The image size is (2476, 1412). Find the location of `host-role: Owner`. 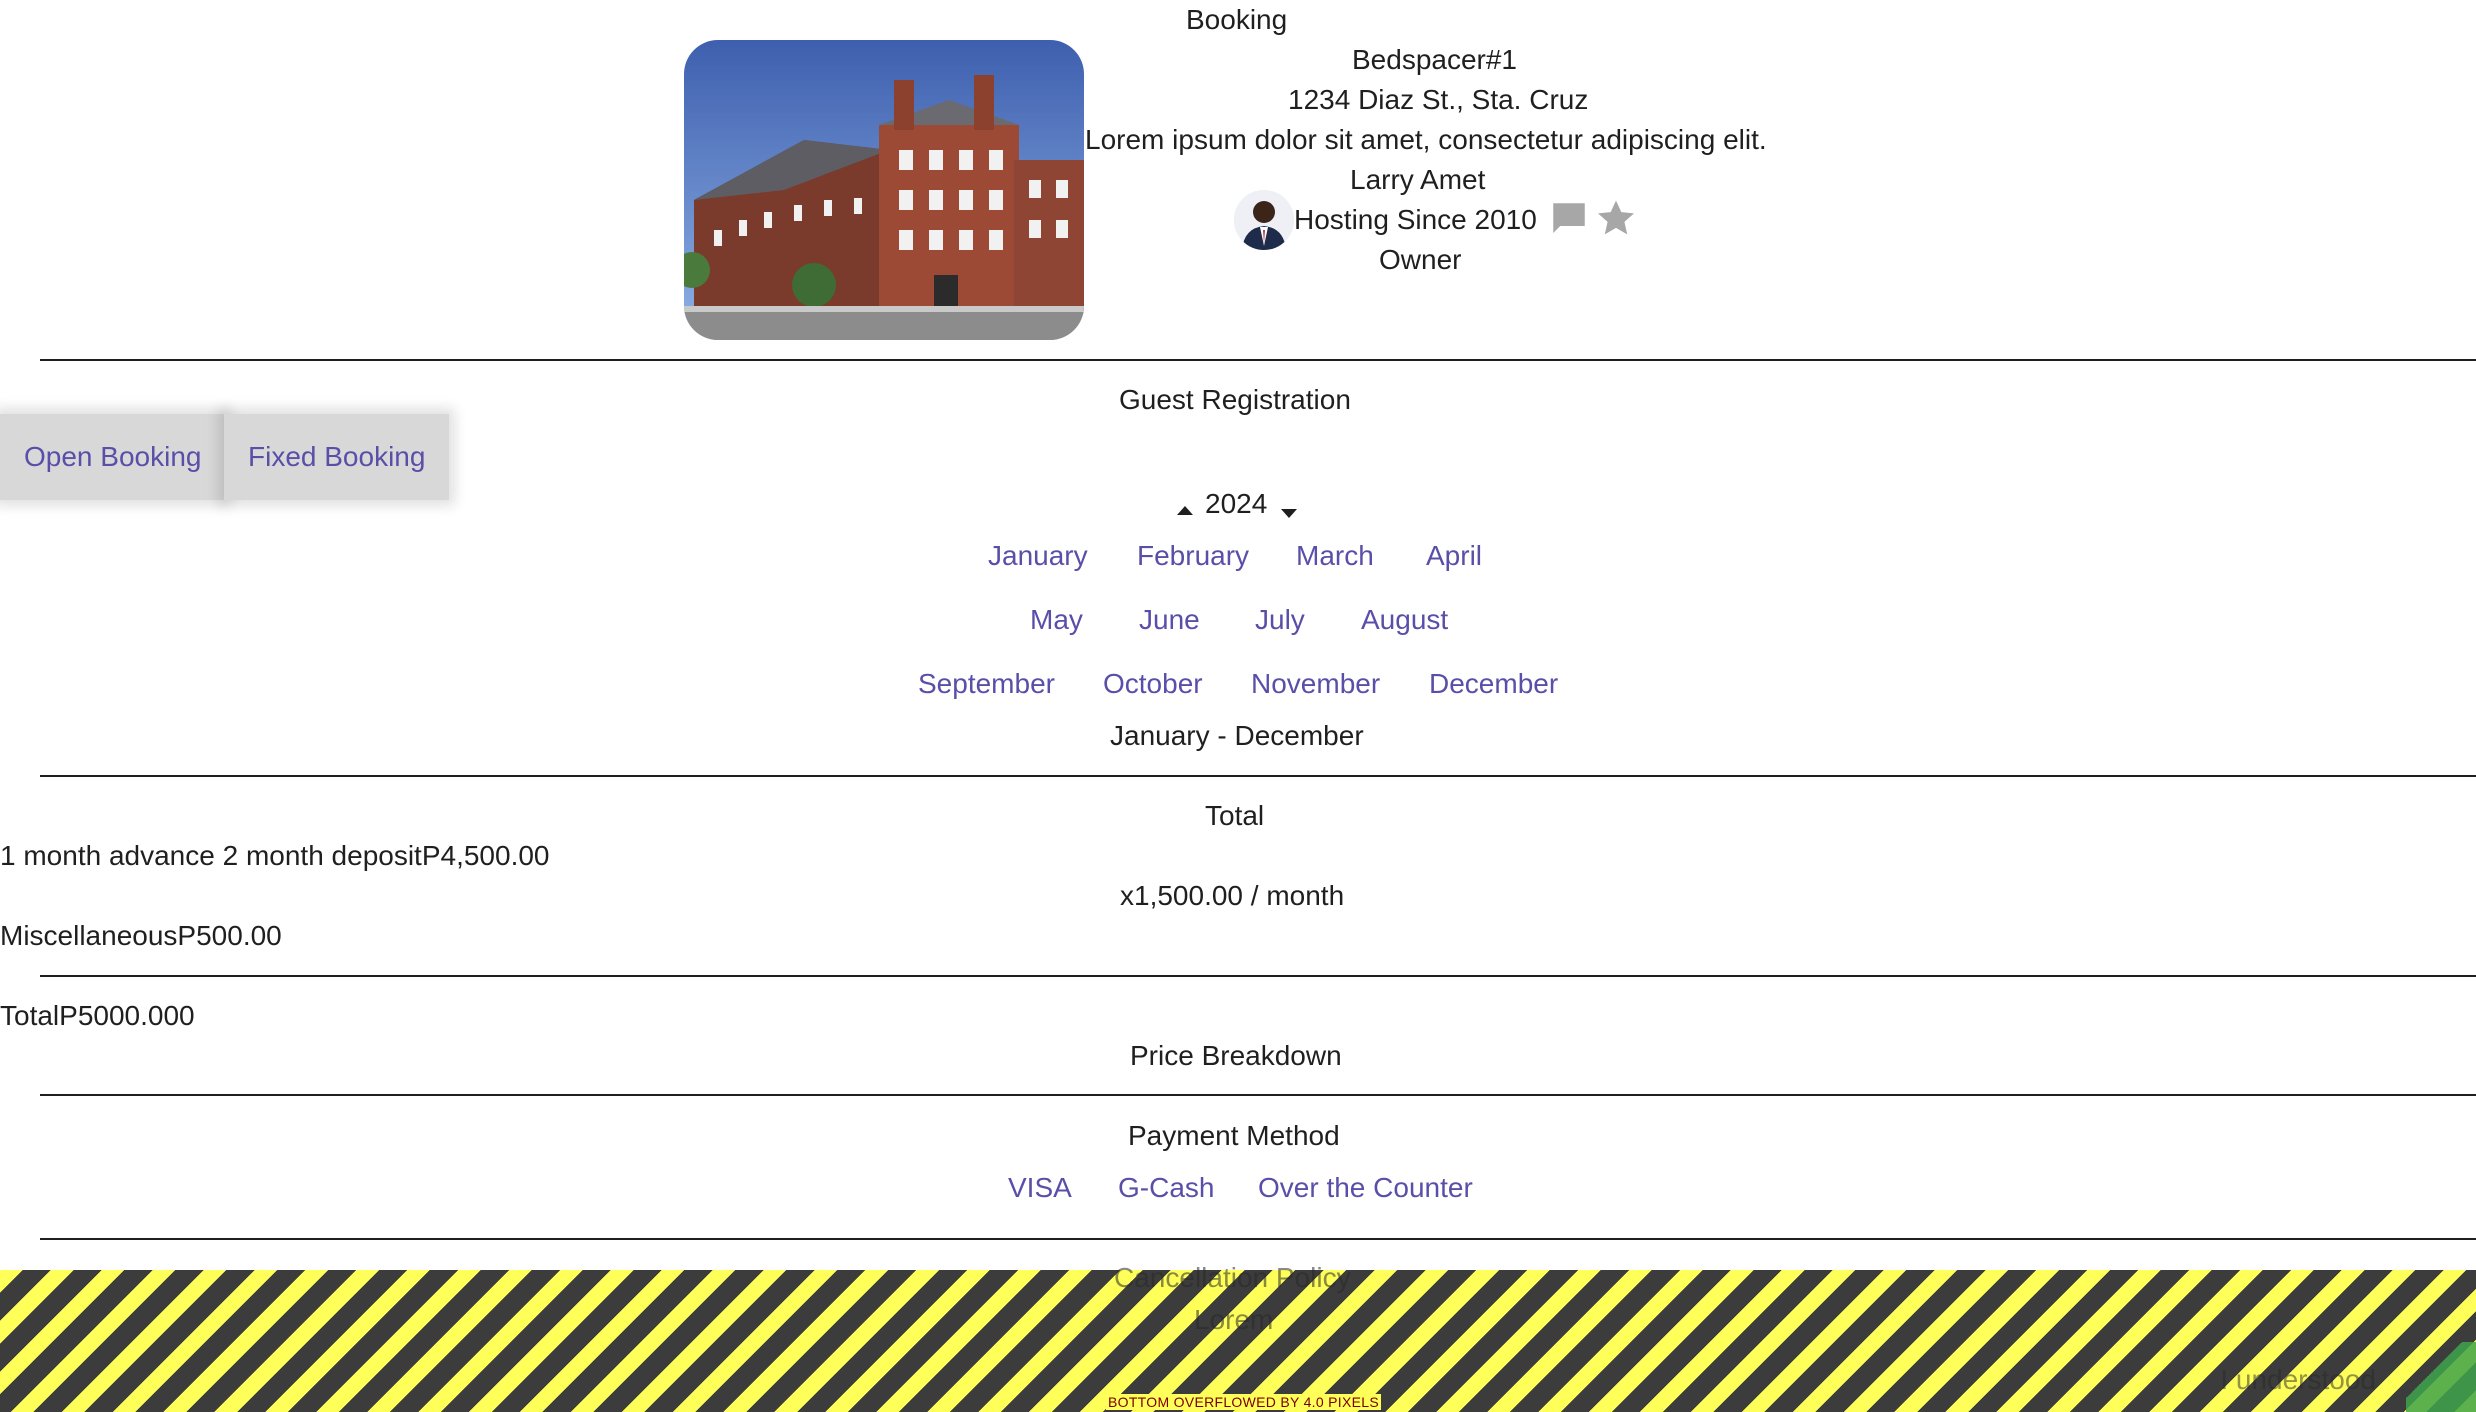

host-role: Owner is located at coordinates (1420, 259).